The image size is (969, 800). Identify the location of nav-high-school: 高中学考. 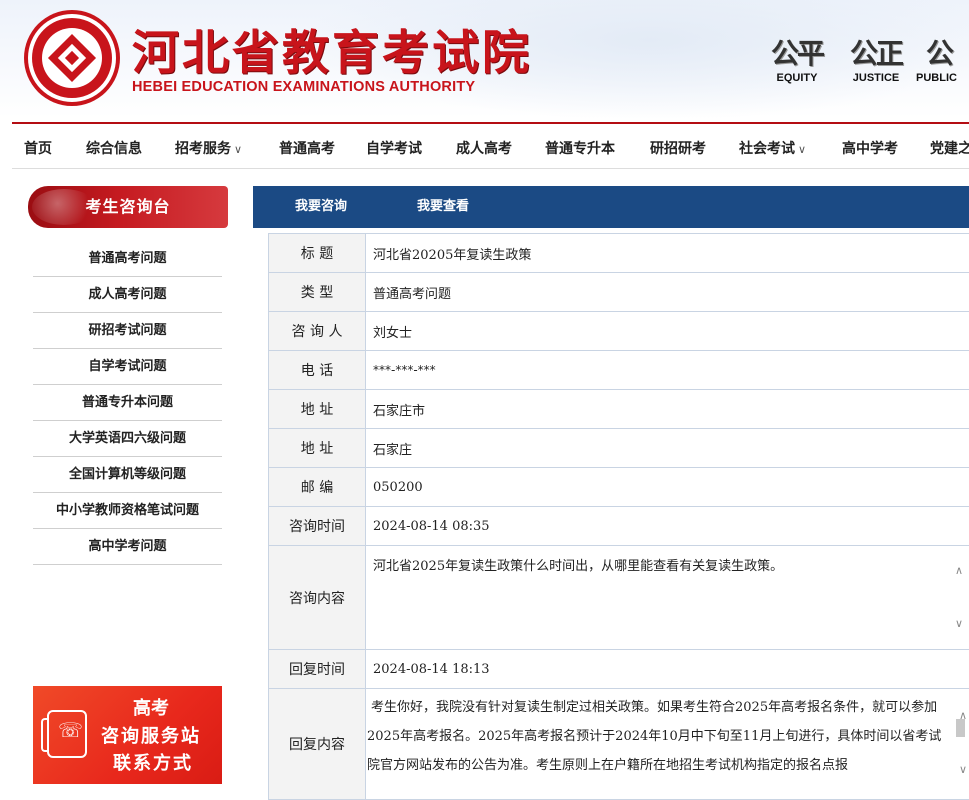
(870, 148).